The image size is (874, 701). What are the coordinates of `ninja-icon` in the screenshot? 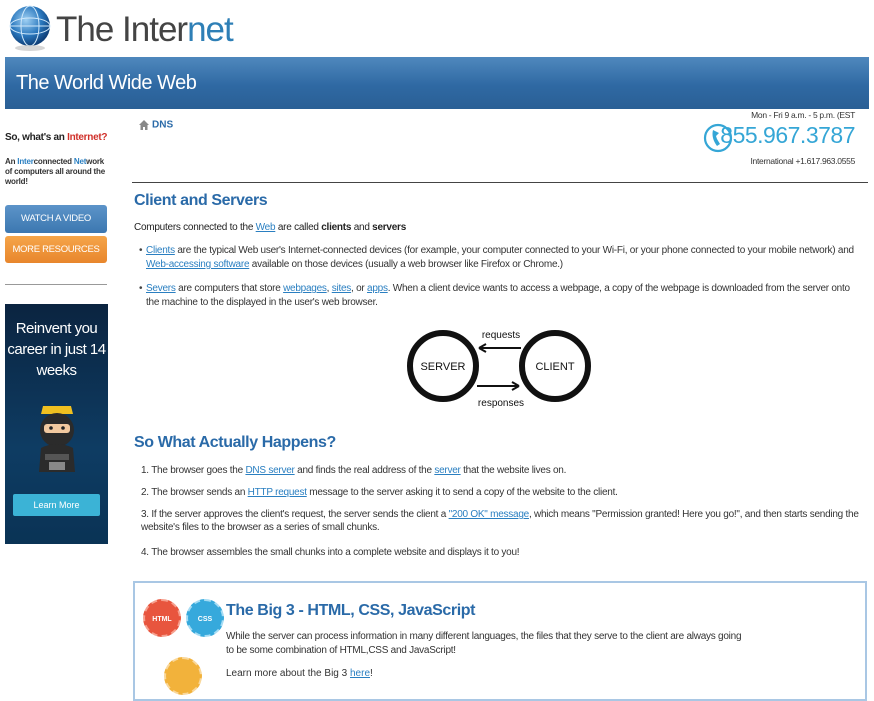 It's located at (57, 439).